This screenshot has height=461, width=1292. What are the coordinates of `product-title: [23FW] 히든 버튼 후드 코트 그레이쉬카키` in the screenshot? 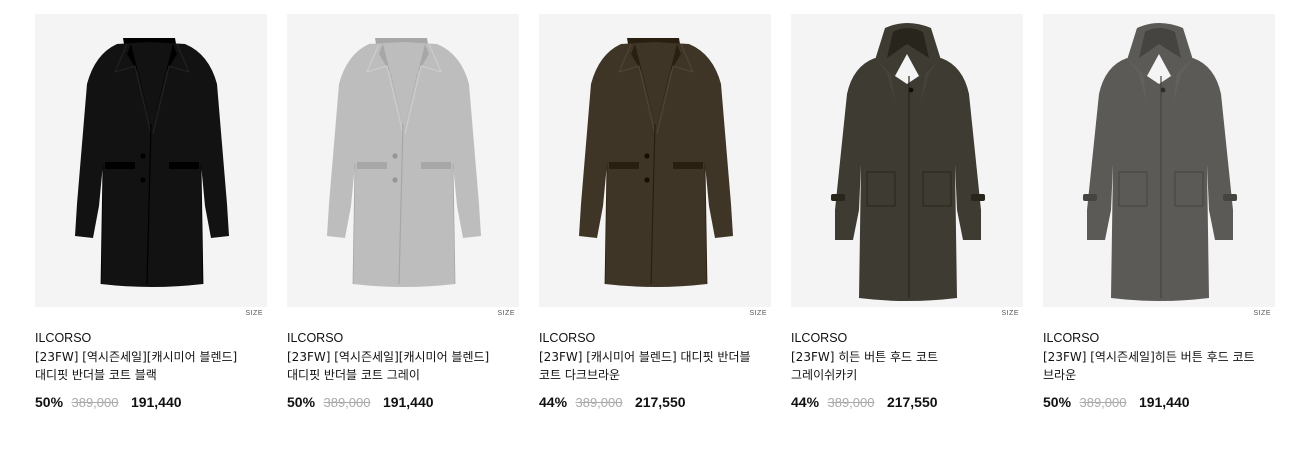 It's located at (898, 366).